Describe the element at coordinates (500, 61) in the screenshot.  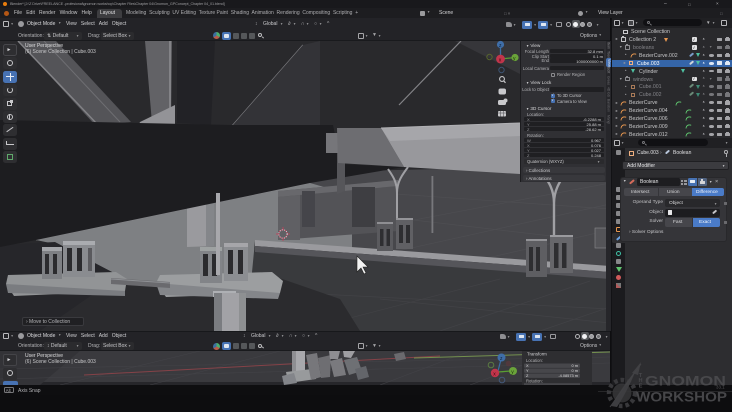
I see `svg-text: x` at that location.